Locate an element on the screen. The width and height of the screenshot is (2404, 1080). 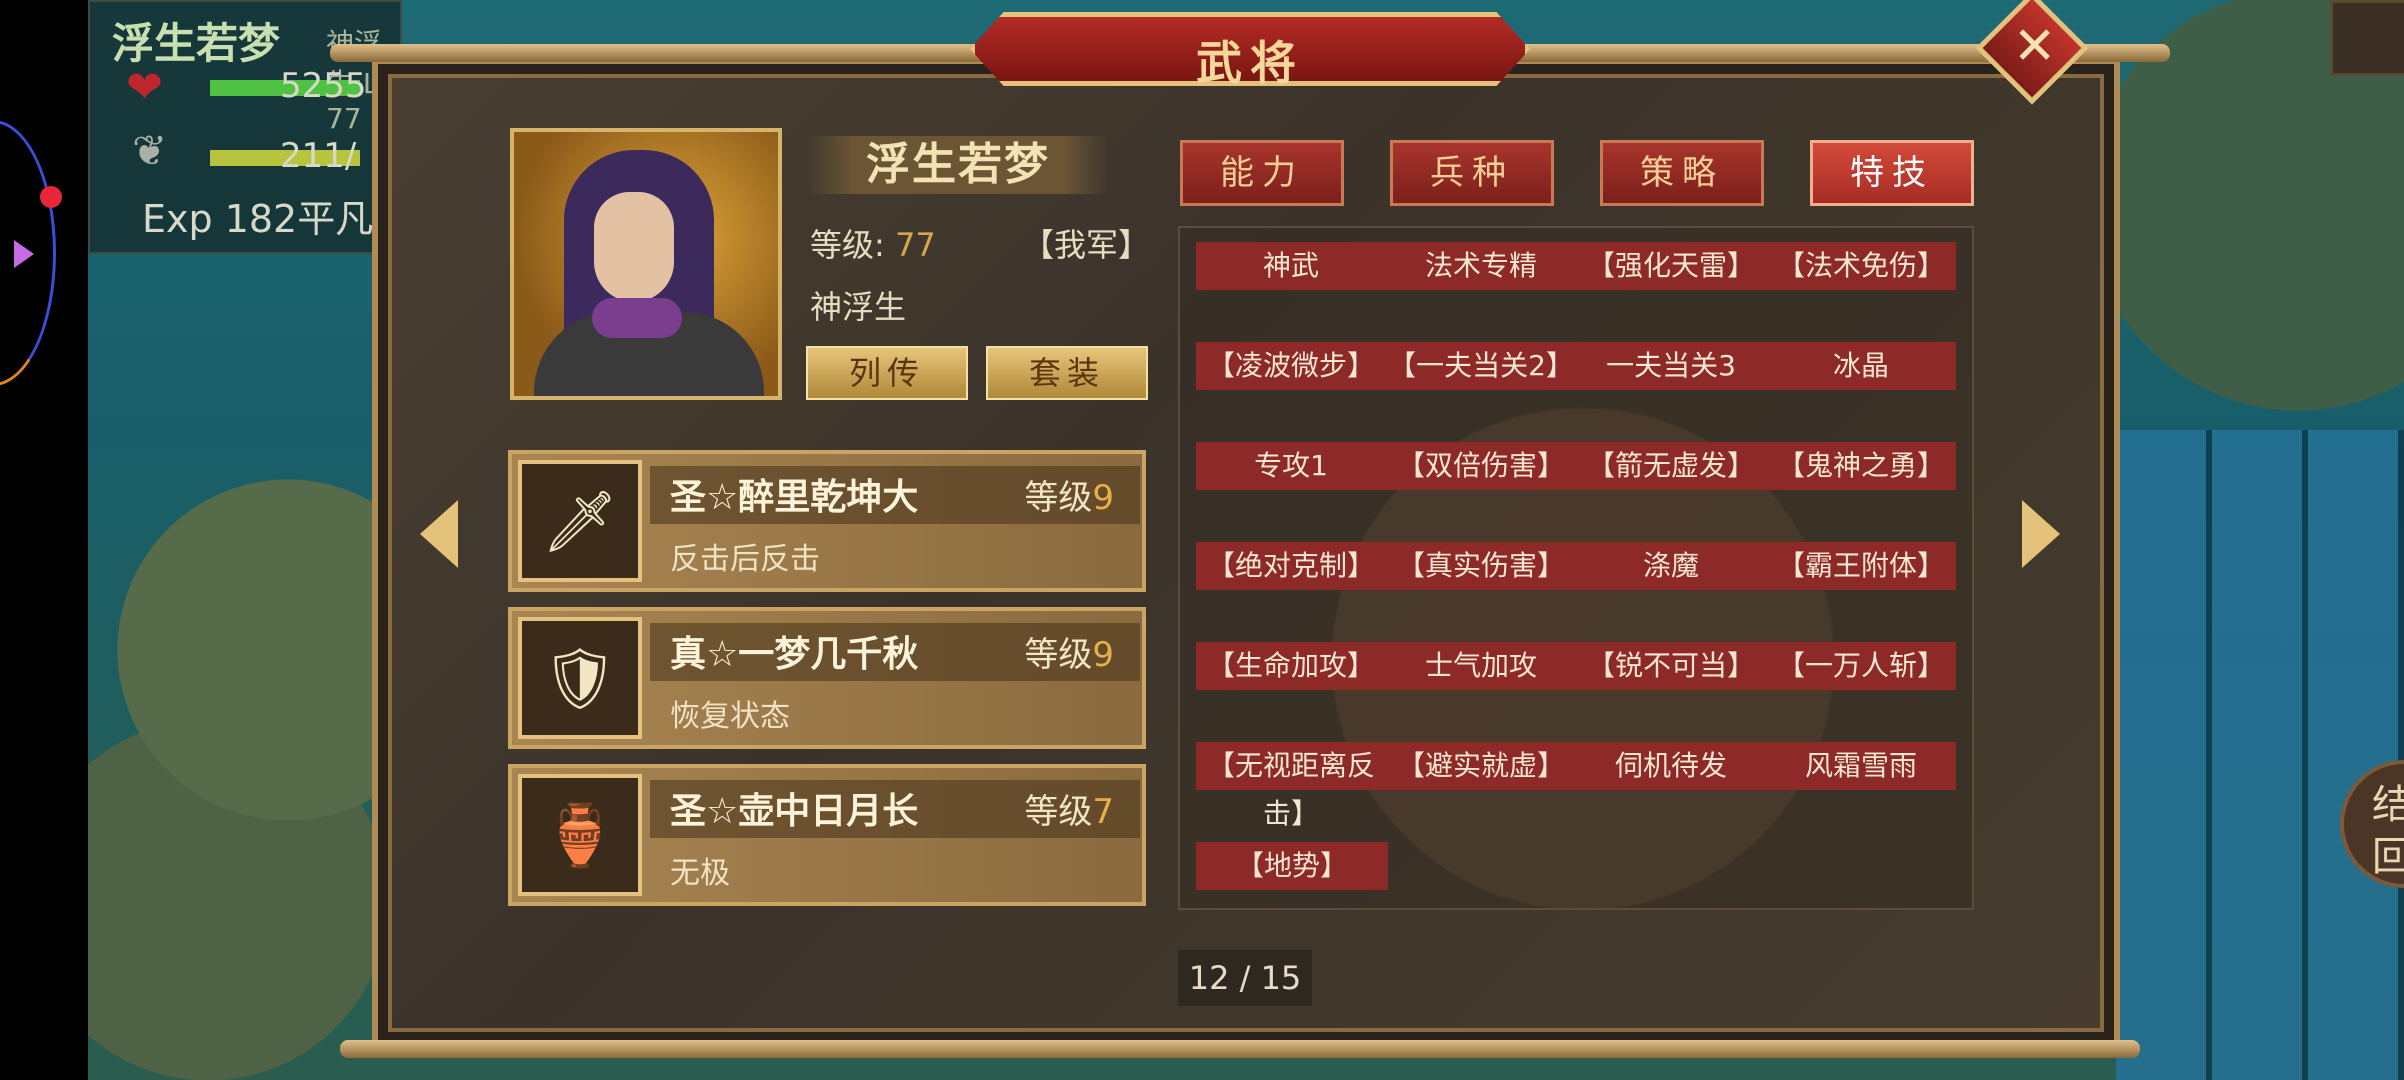
general-portrait is located at coordinates (646, 264).